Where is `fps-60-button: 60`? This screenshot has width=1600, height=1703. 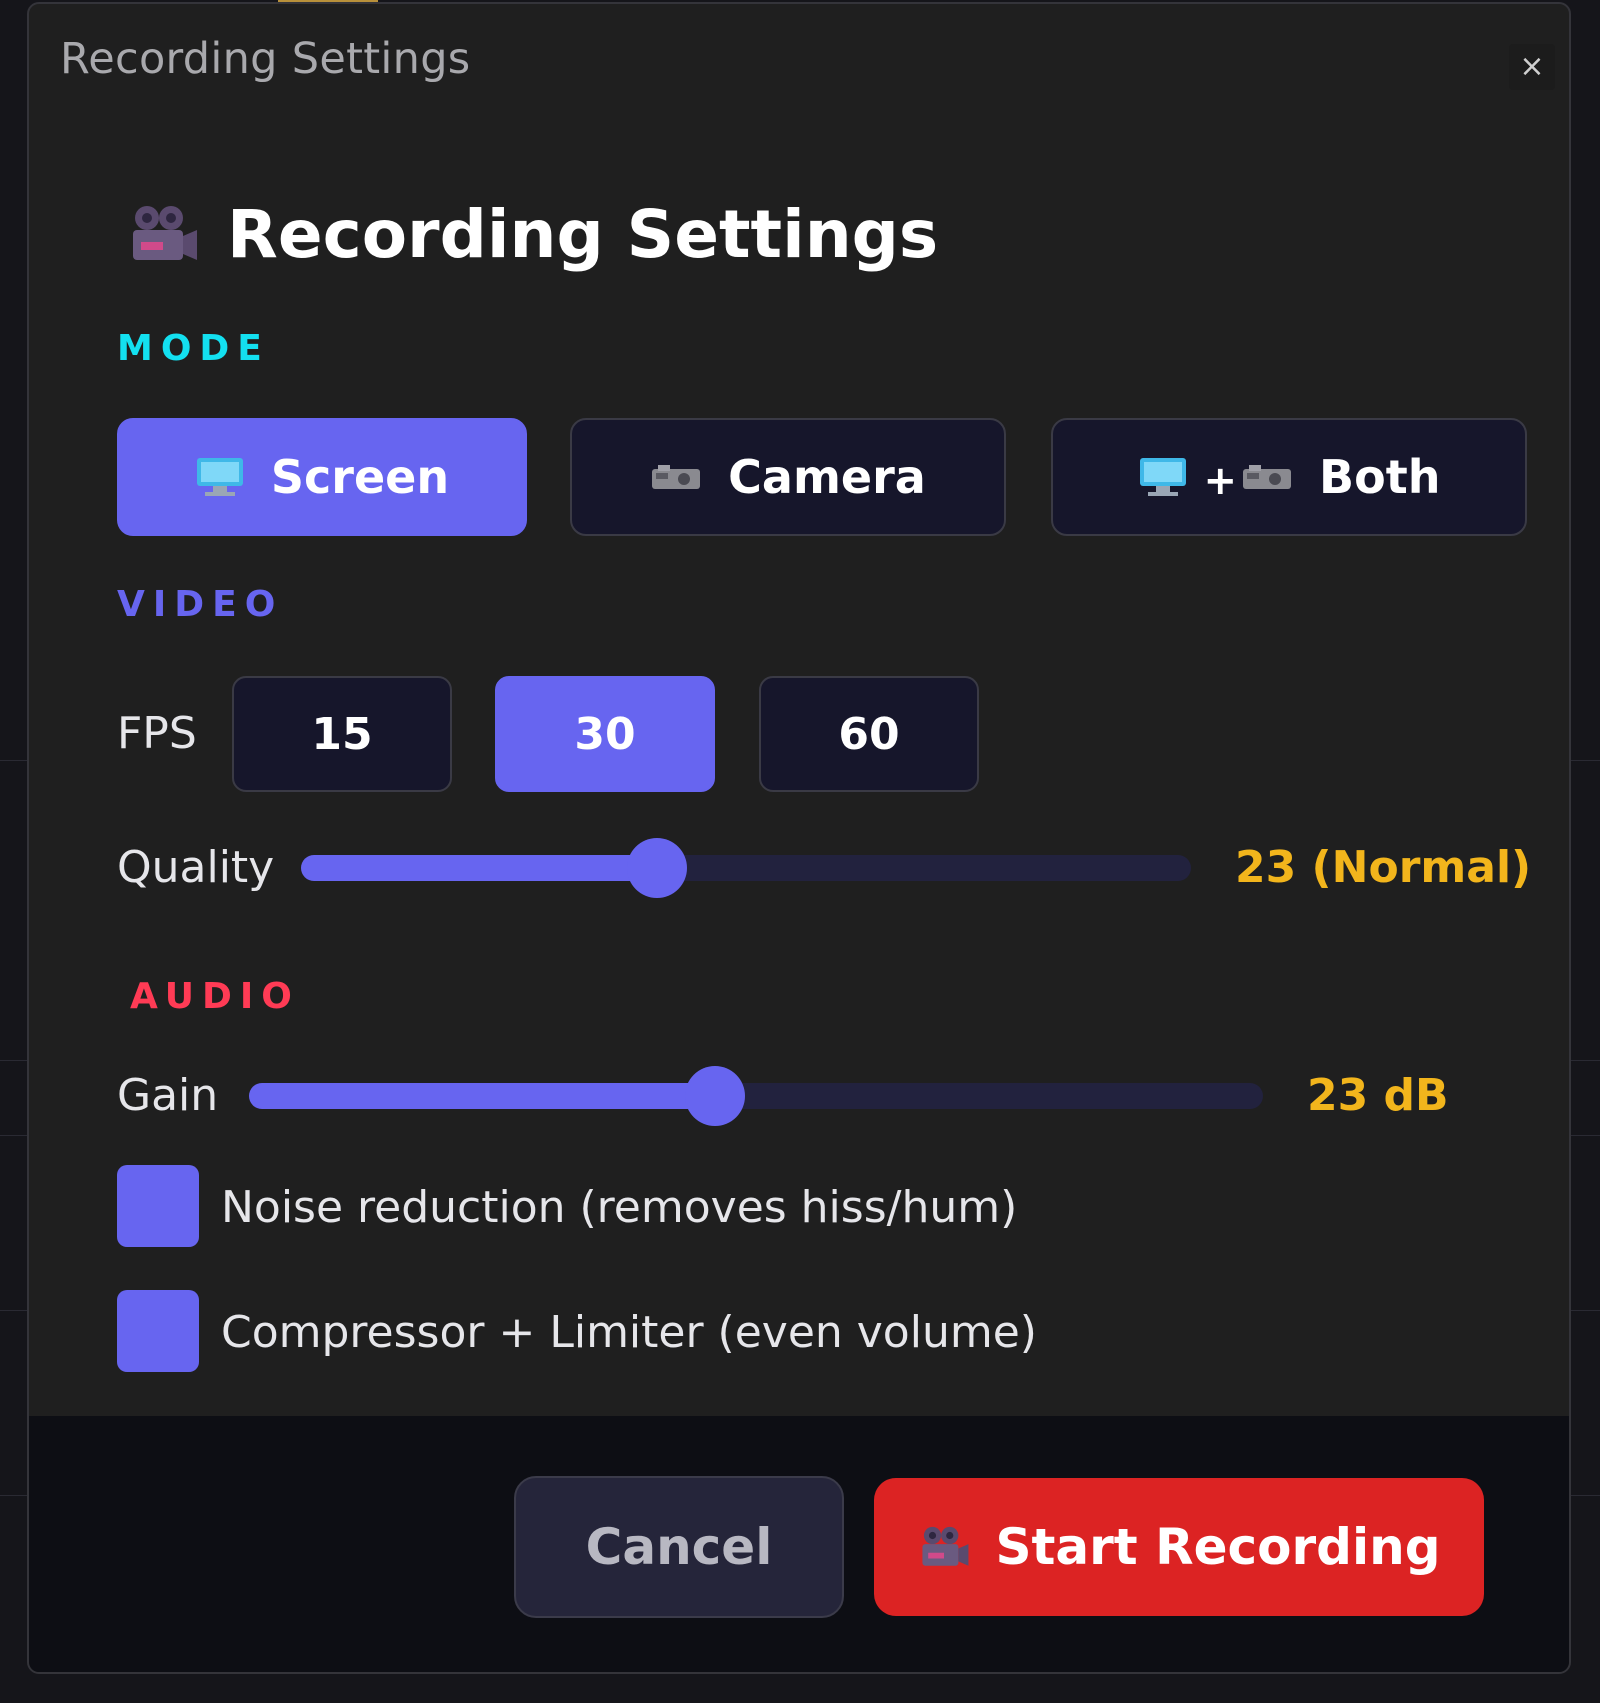
fps-60-button: 60 is located at coordinates (869, 734).